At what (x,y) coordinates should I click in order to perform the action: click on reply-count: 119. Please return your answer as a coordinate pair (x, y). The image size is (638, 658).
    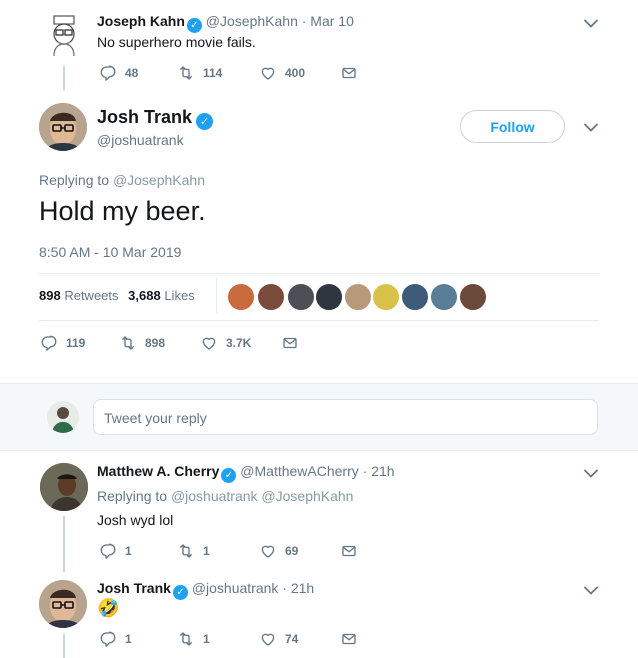
    Looking at the image, I should click on (76, 343).